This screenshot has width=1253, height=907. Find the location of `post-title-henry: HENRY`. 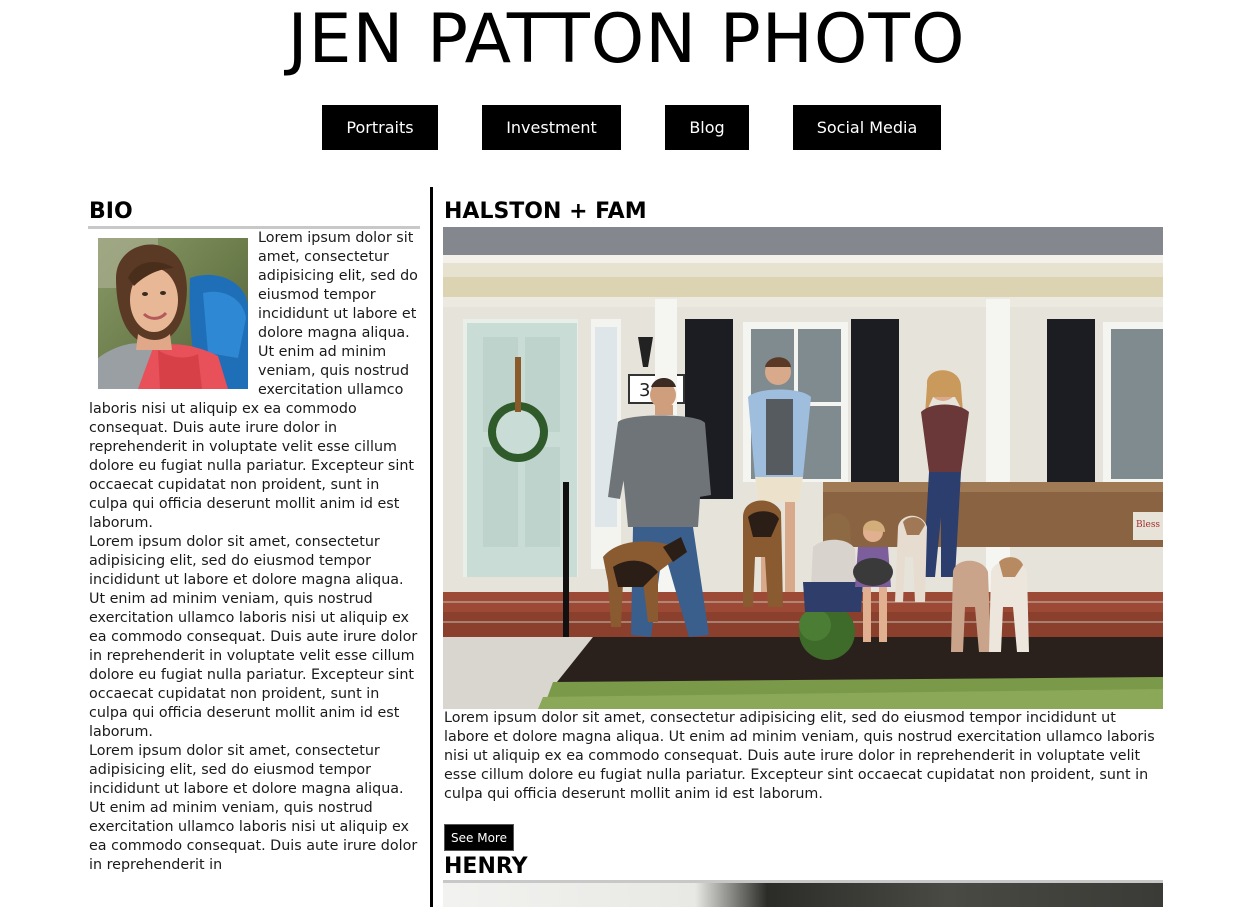

post-title-henry: HENRY is located at coordinates (486, 866).